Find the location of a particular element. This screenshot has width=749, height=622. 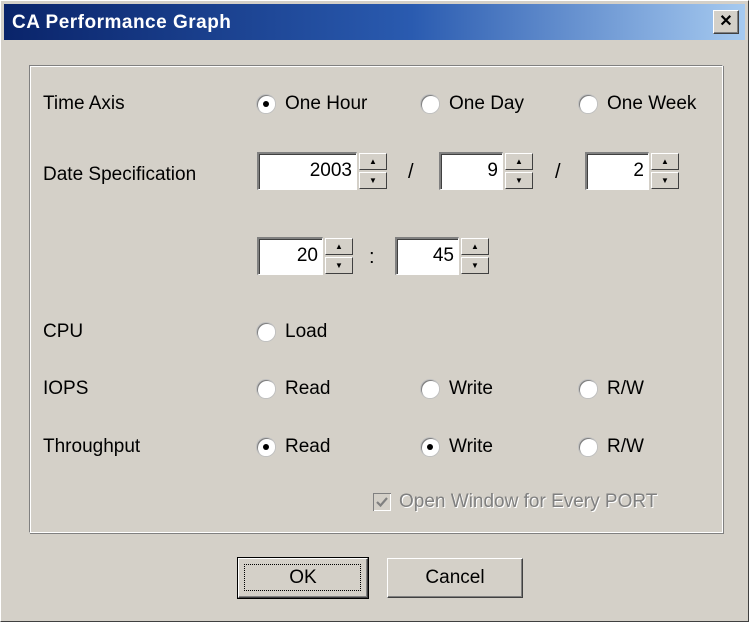

close-button: ✕ is located at coordinates (726, 22).